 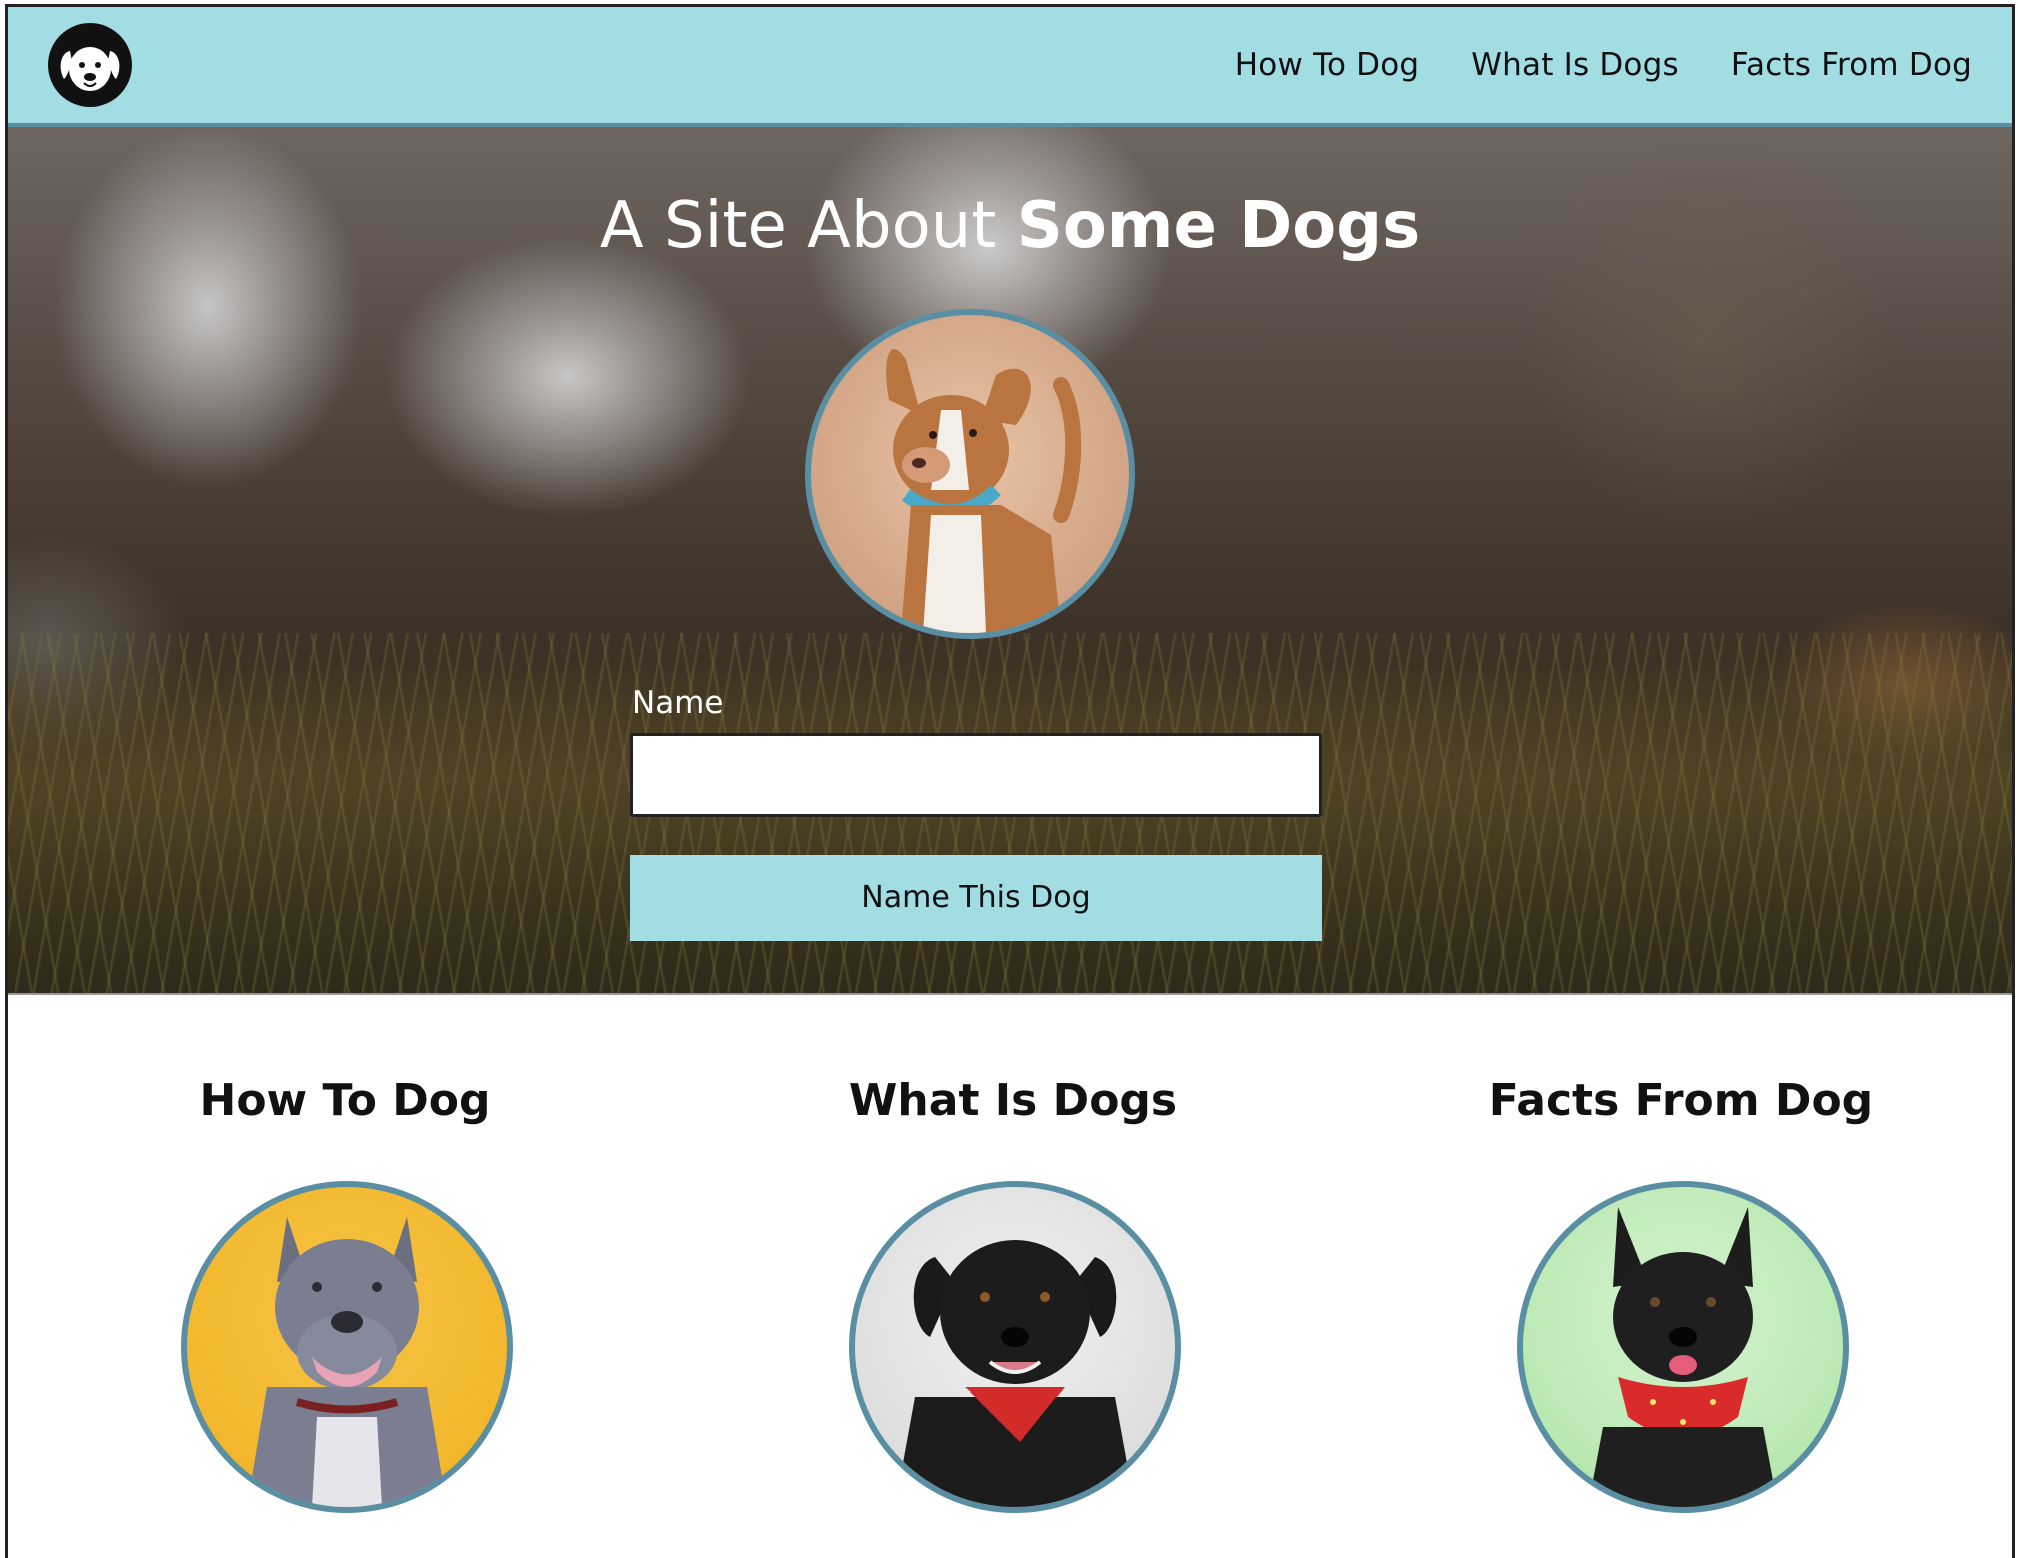 I want to click on nav-link-facts-from-dog: Facts From Dog, so click(x=1851, y=65).